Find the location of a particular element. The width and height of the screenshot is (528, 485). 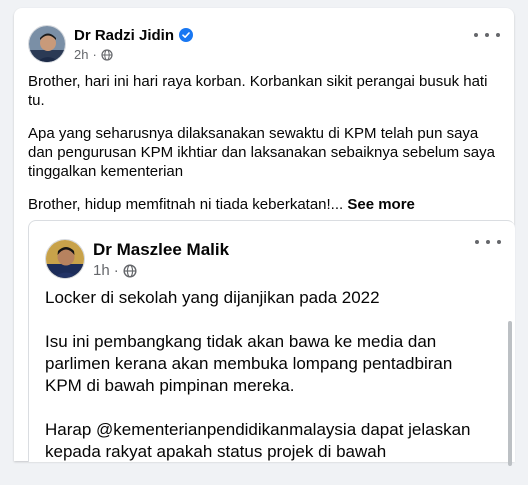

post-time: 2h is located at coordinates (81, 55).